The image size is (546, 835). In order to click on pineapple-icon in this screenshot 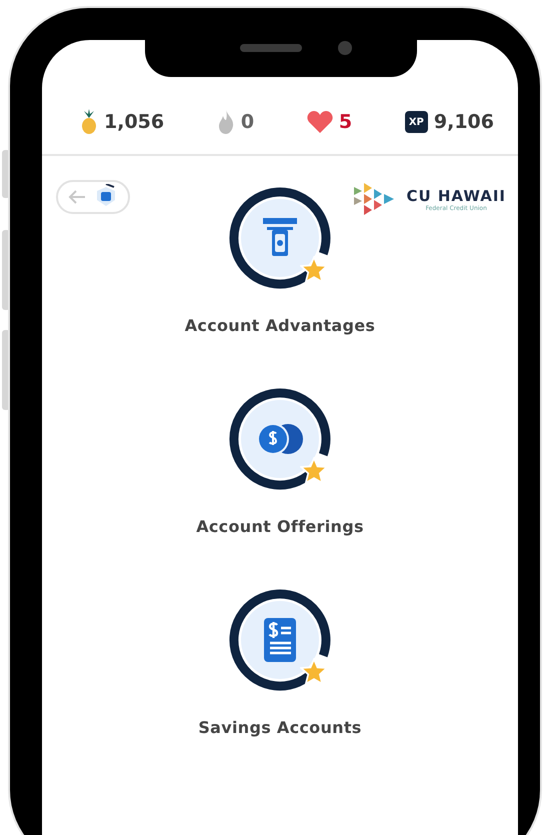, I will do `click(89, 122)`.